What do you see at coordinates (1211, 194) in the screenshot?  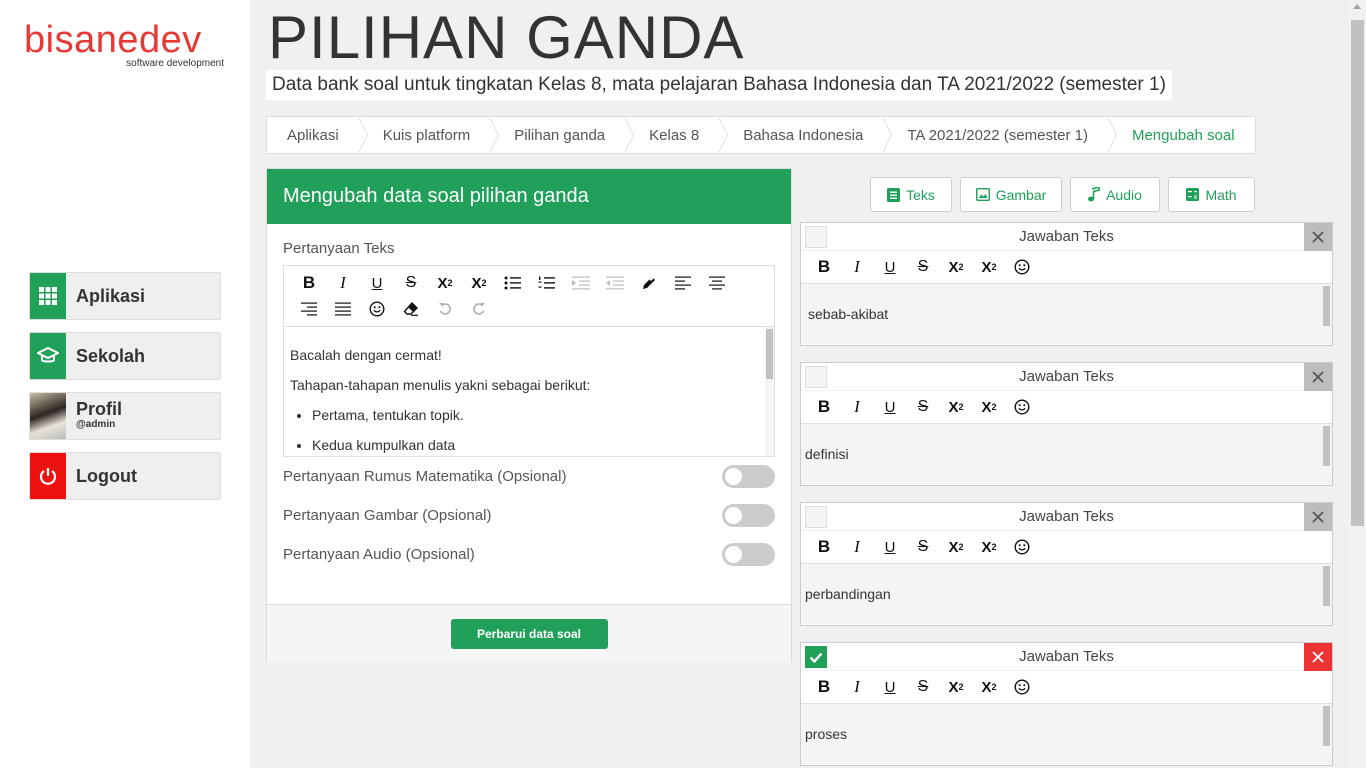 I see `add-math-answer-button: Math` at bounding box center [1211, 194].